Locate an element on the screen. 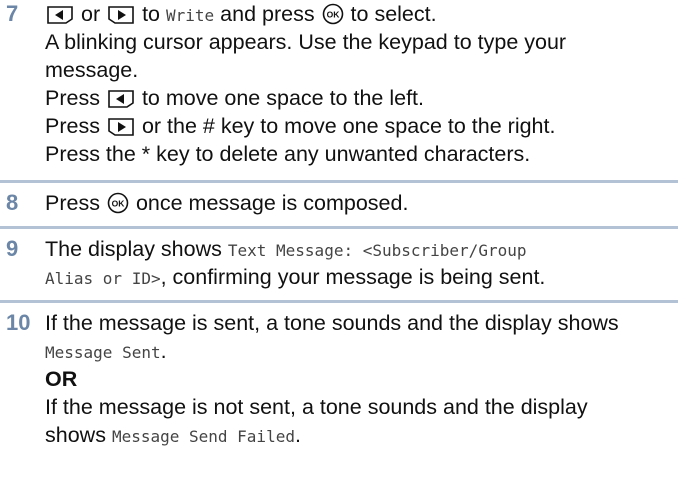 The height and width of the screenshot is (483, 678). display-text: Alias or ID> is located at coordinates (103, 278).